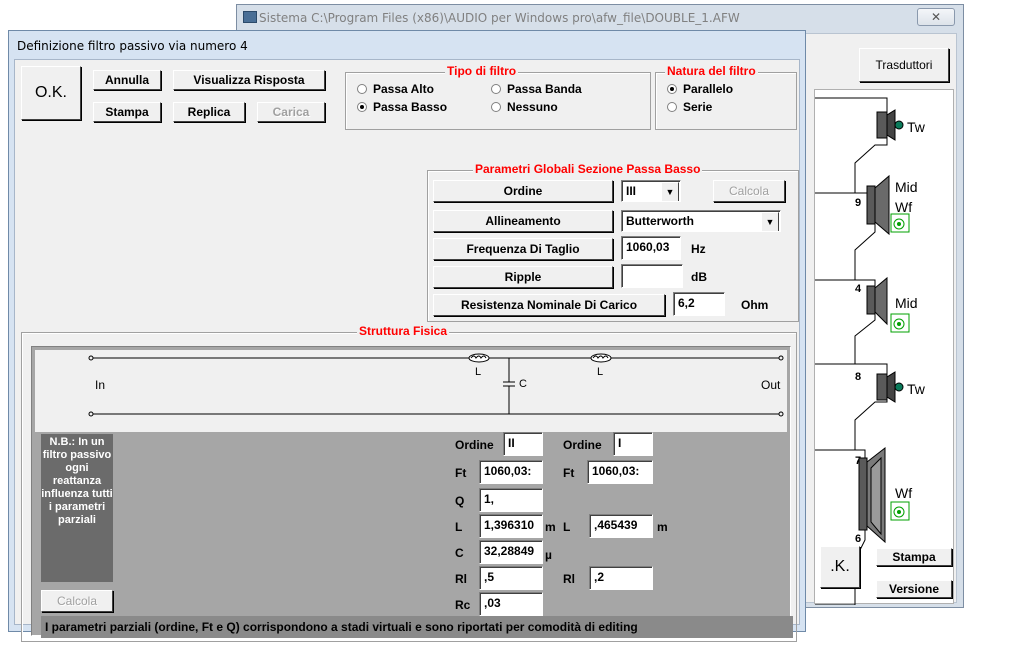  I want to click on left-c-input: 32,28849, so click(511, 552).